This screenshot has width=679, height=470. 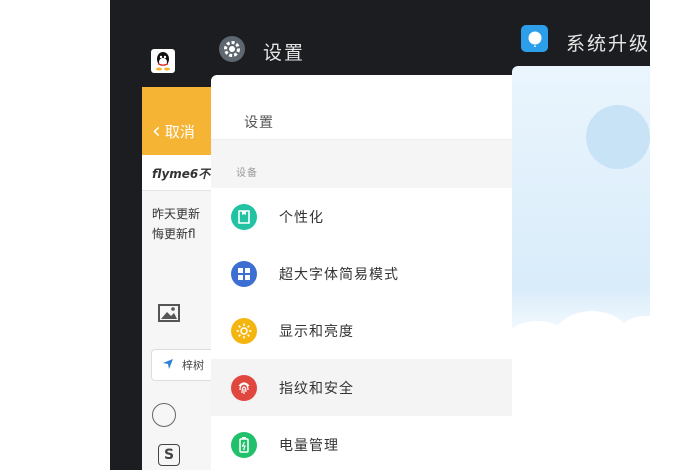 What do you see at coordinates (316, 388) in the screenshot?
I see `settings-item-label: 指纹和安全` at bounding box center [316, 388].